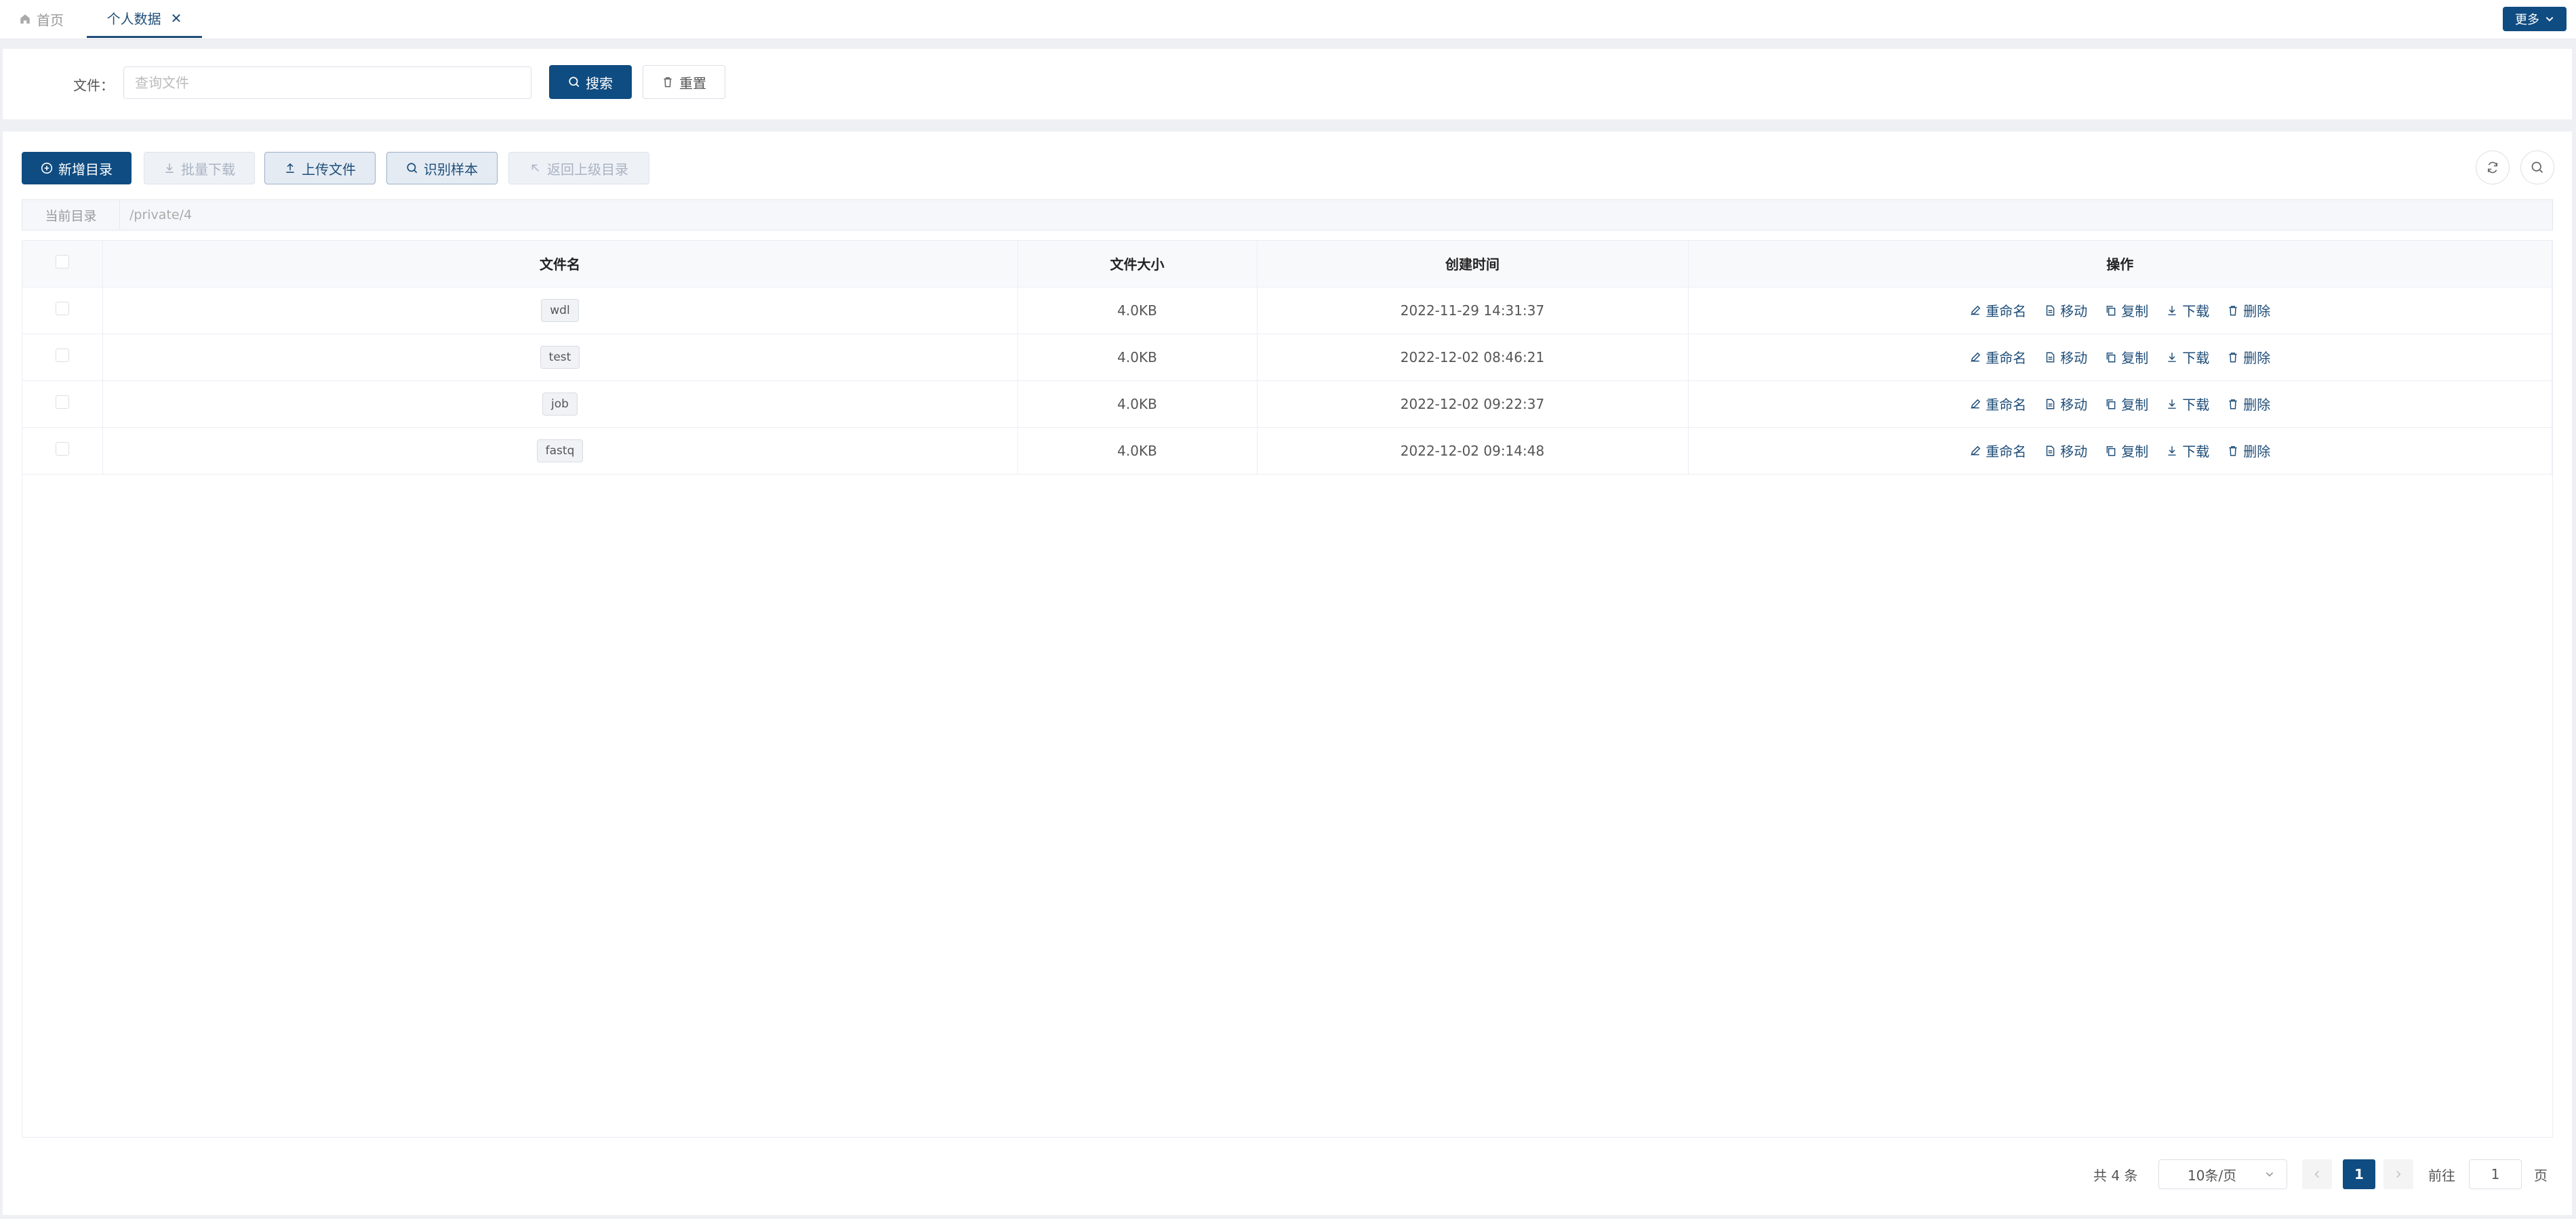  Describe the element at coordinates (2359, 1174) in the screenshot. I see `page-number-current: 1` at that location.